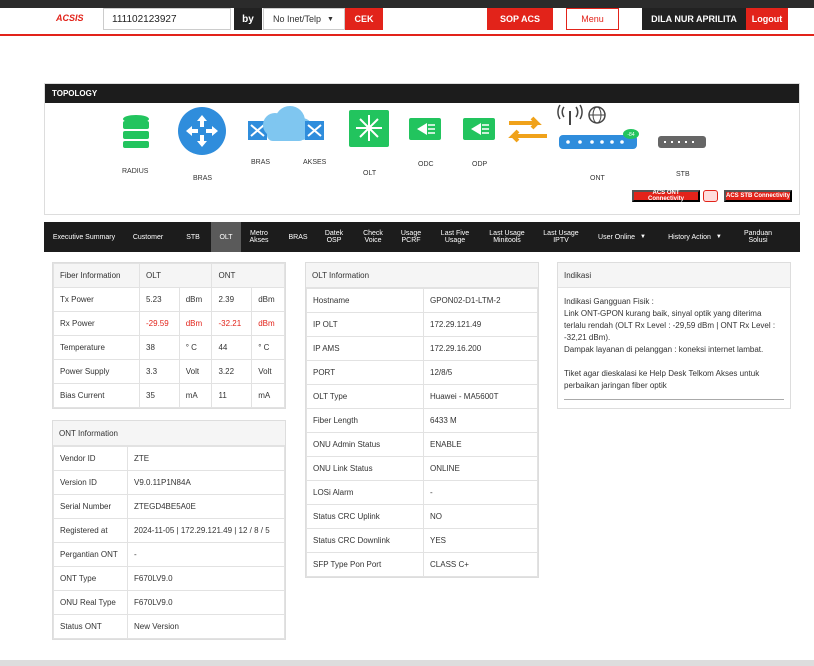 This screenshot has height=666, width=814. Describe the element at coordinates (710, 196) in the screenshot. I see `acs-ont-status-indicator` at that location.